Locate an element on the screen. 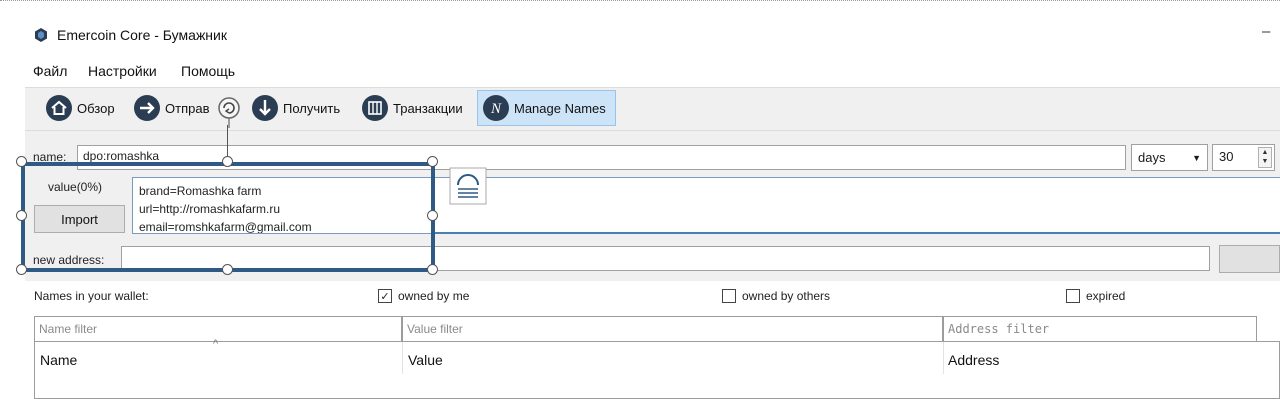 Image resolution: width=1280 pixels, height=399 pixels. column-header-value: Value is located at coordinates (425, 360).